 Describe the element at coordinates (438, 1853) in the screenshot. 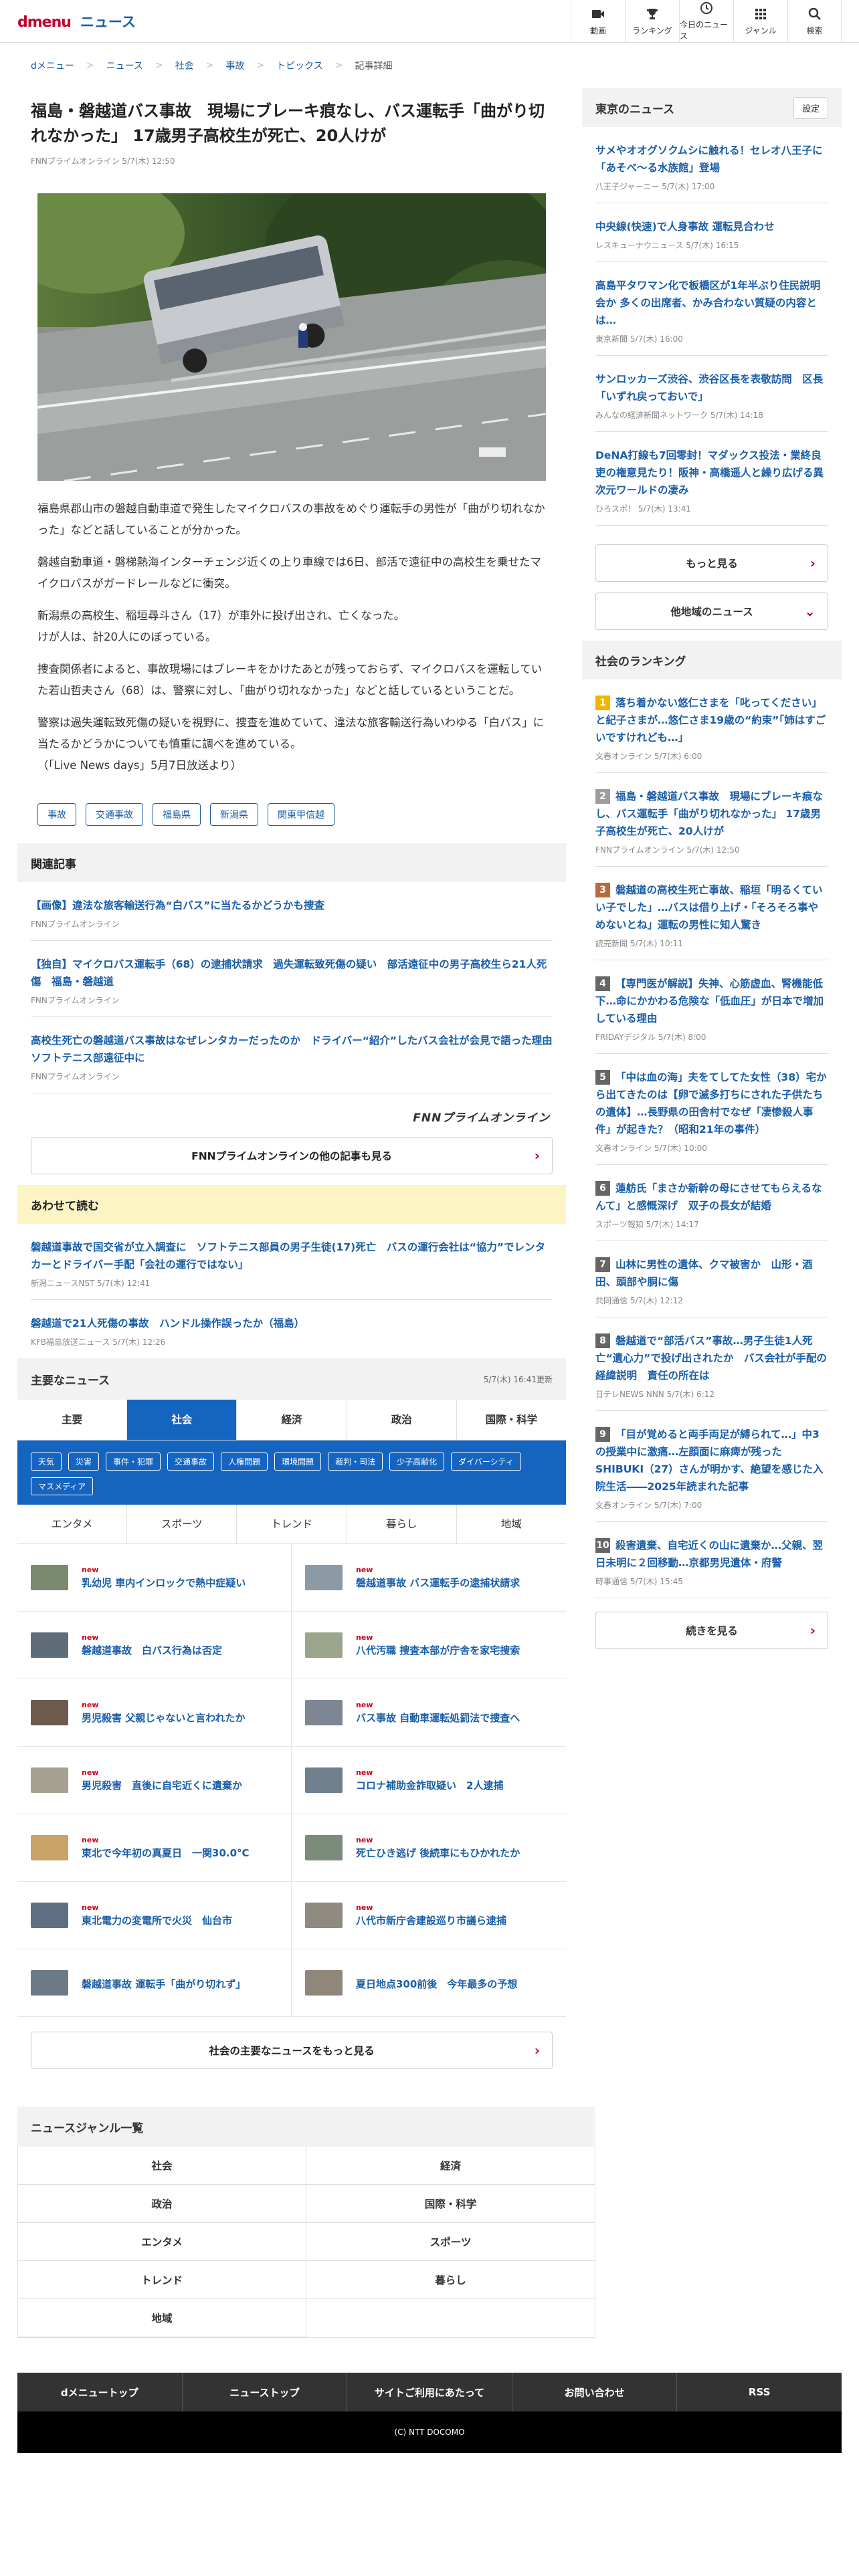

I see `news-headline: 死亡ひき逃げ 後続車にもひかれたか` at that location.